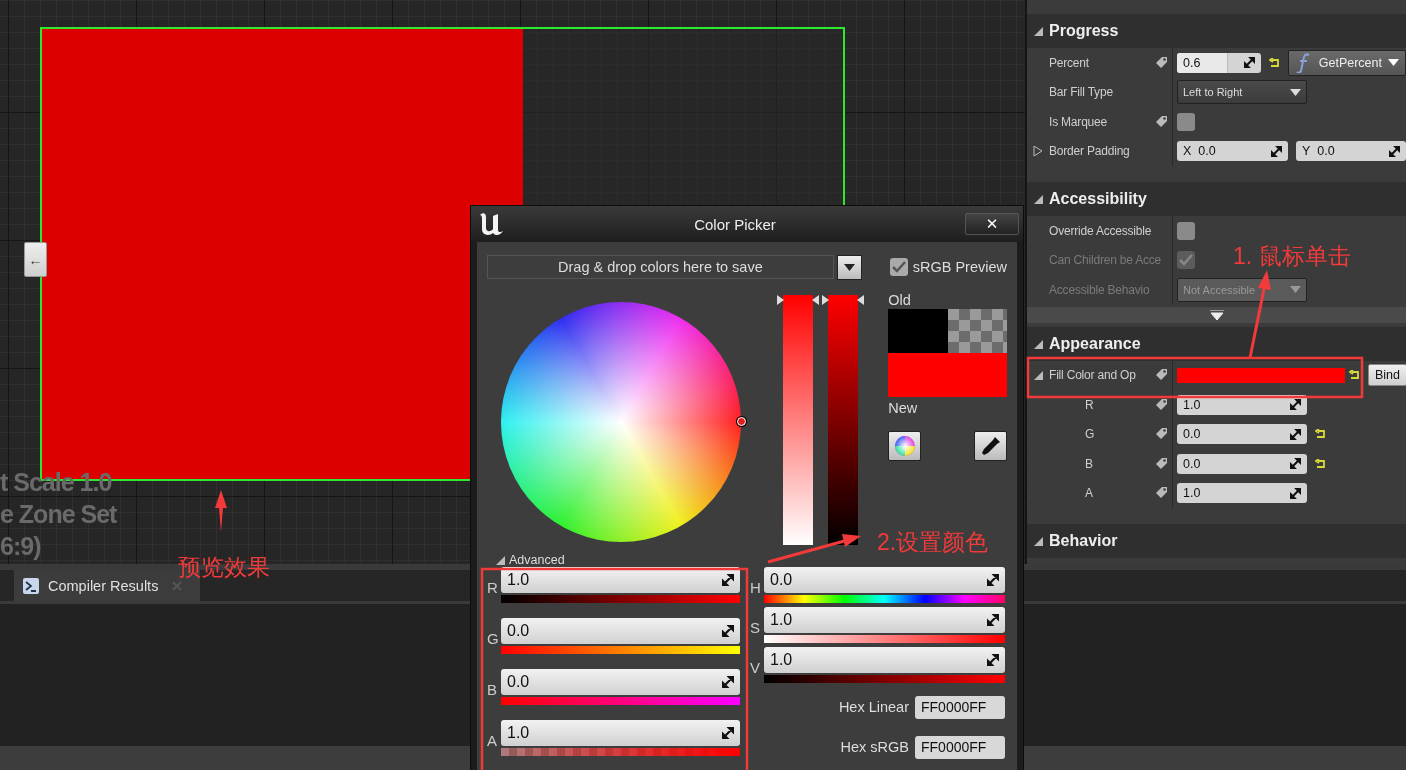 This screenshot has width=1406, height=770. What do you see at coordinates (492, 741) in the screenshot?
I see `channel-label: A` at bounding box center [492, 741].